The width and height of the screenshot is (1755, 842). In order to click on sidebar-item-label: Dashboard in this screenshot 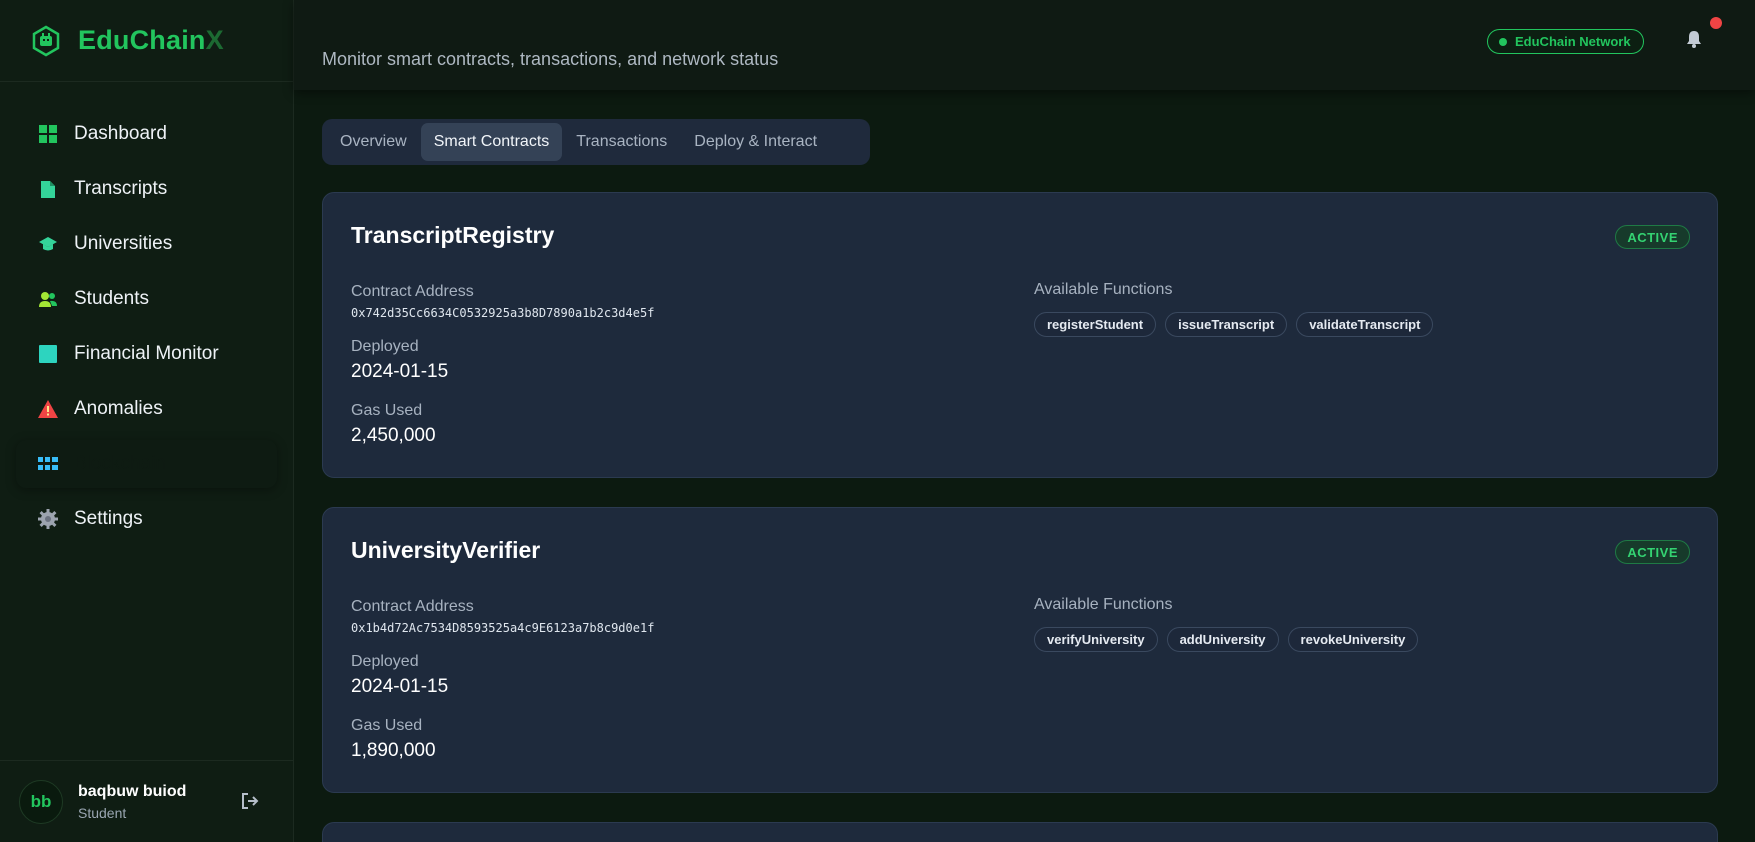, I will do `click(120, 133)`.